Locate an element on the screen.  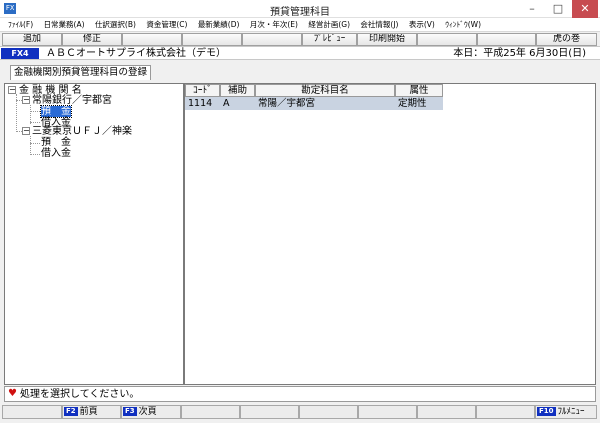
toolbar: 追加 修正 ﾌﾟﾚﾋﾞｭｰ 印刷開始 虎の巻 is located at coordinates (300, 39).